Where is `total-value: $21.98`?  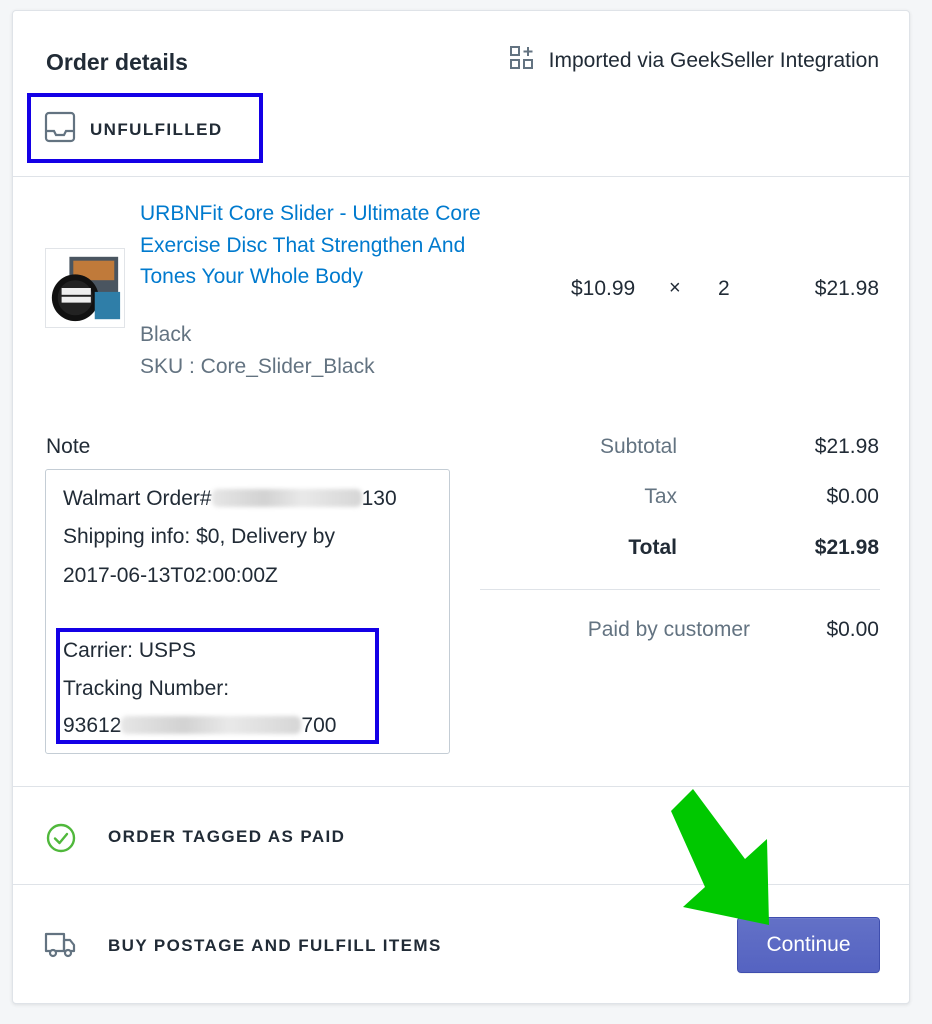 total-value: $21.98 is located at coordinates (846, 547).